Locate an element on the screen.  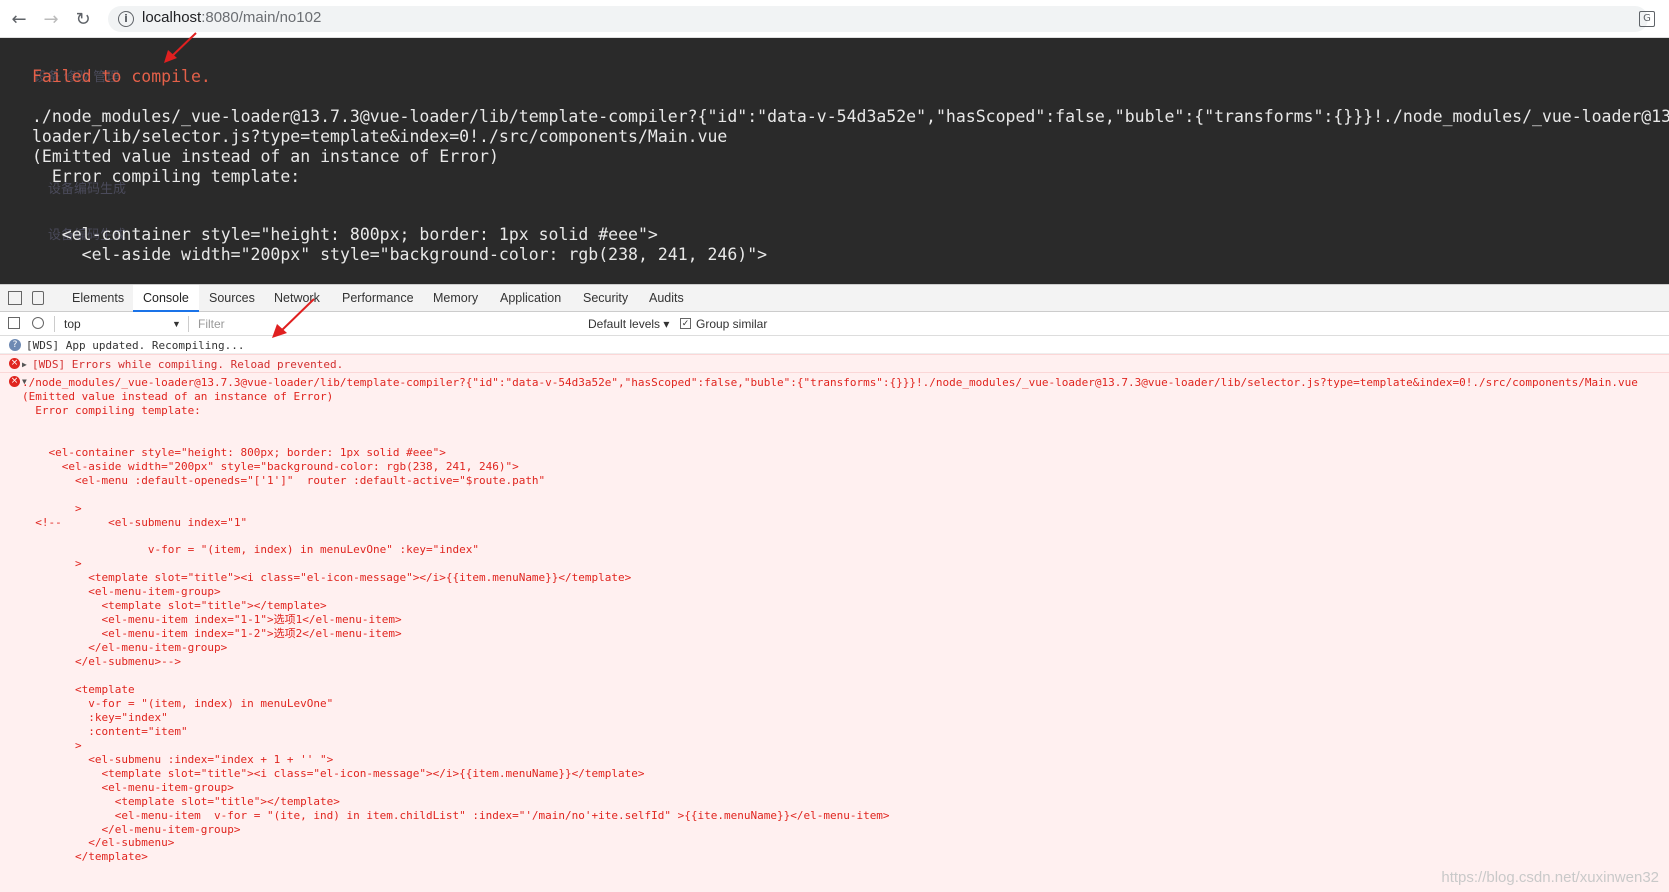
expand-triangle-icon: ▶ is located at coordinates (24, 364).